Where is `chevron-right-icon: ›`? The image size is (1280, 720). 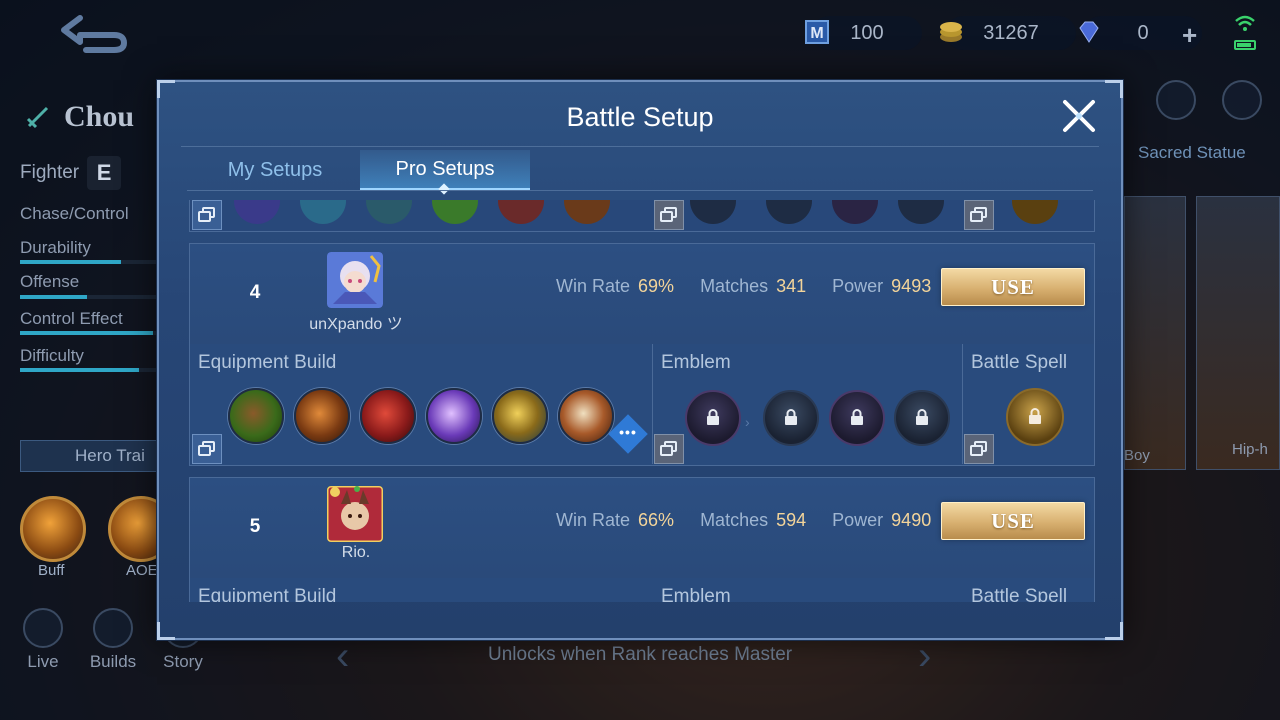 chevron-right-icon: › is located at coordinates (924, 656).